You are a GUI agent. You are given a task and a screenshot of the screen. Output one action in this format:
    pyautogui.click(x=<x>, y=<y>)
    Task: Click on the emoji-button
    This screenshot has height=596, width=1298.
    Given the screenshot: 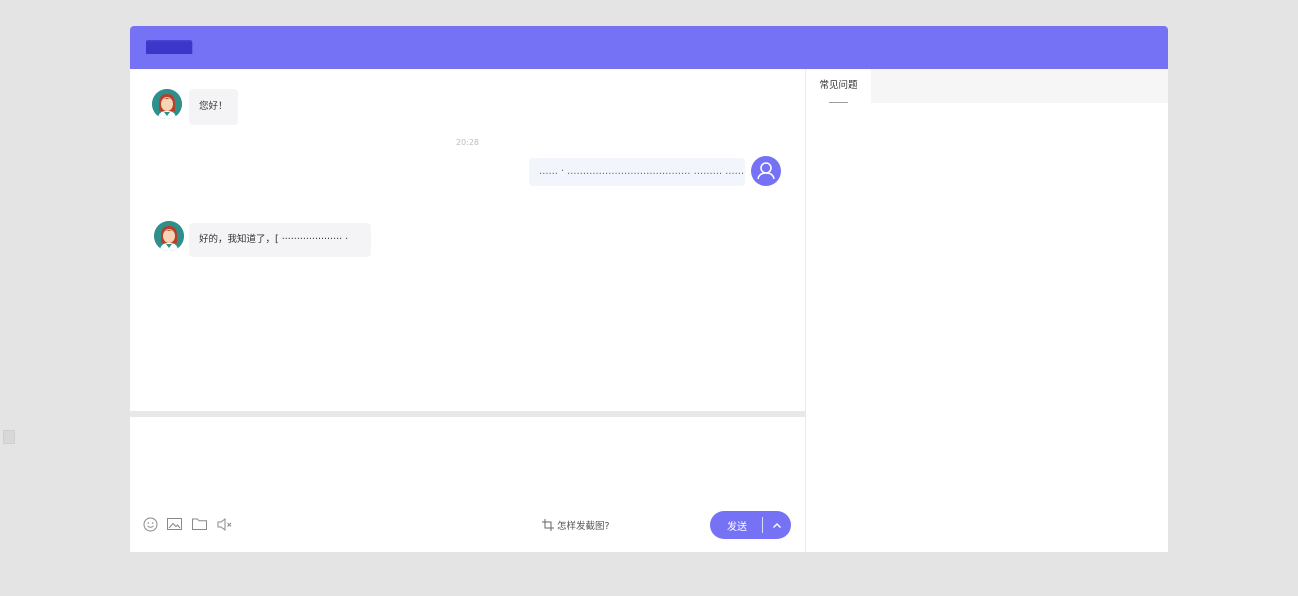 What is the action you would take?
    pyautogui.click(x=150, y=524)
    